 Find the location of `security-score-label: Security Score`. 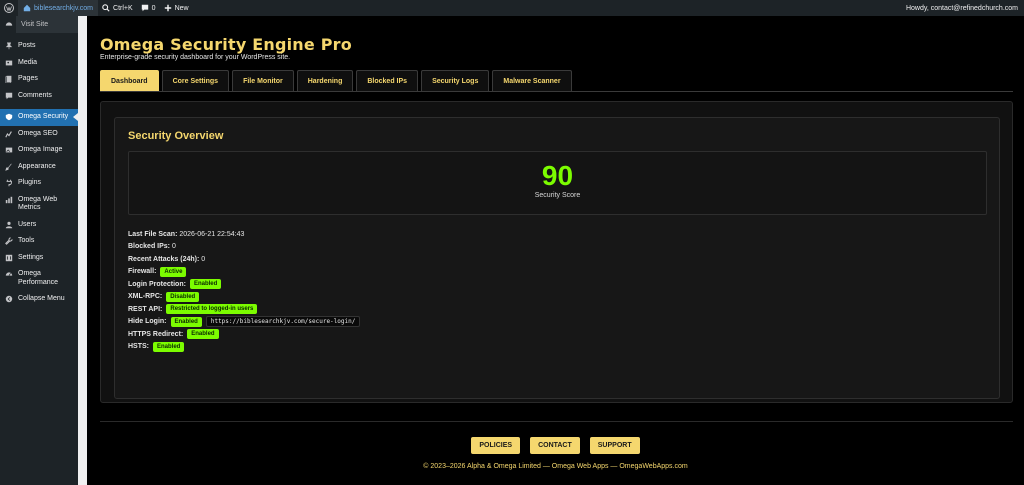

security-score-label: Security Score is located at coordinates (557, 195).